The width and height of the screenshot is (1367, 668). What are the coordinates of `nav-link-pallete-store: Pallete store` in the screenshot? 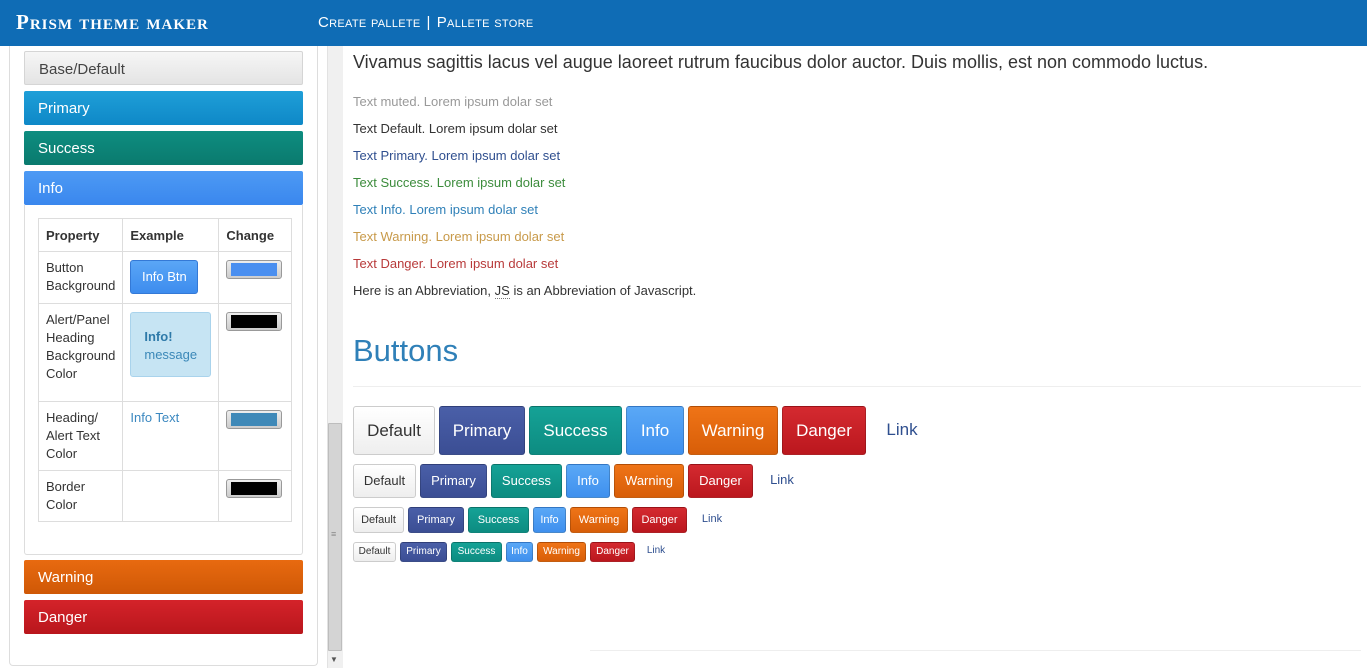 It's located at (485, 22).